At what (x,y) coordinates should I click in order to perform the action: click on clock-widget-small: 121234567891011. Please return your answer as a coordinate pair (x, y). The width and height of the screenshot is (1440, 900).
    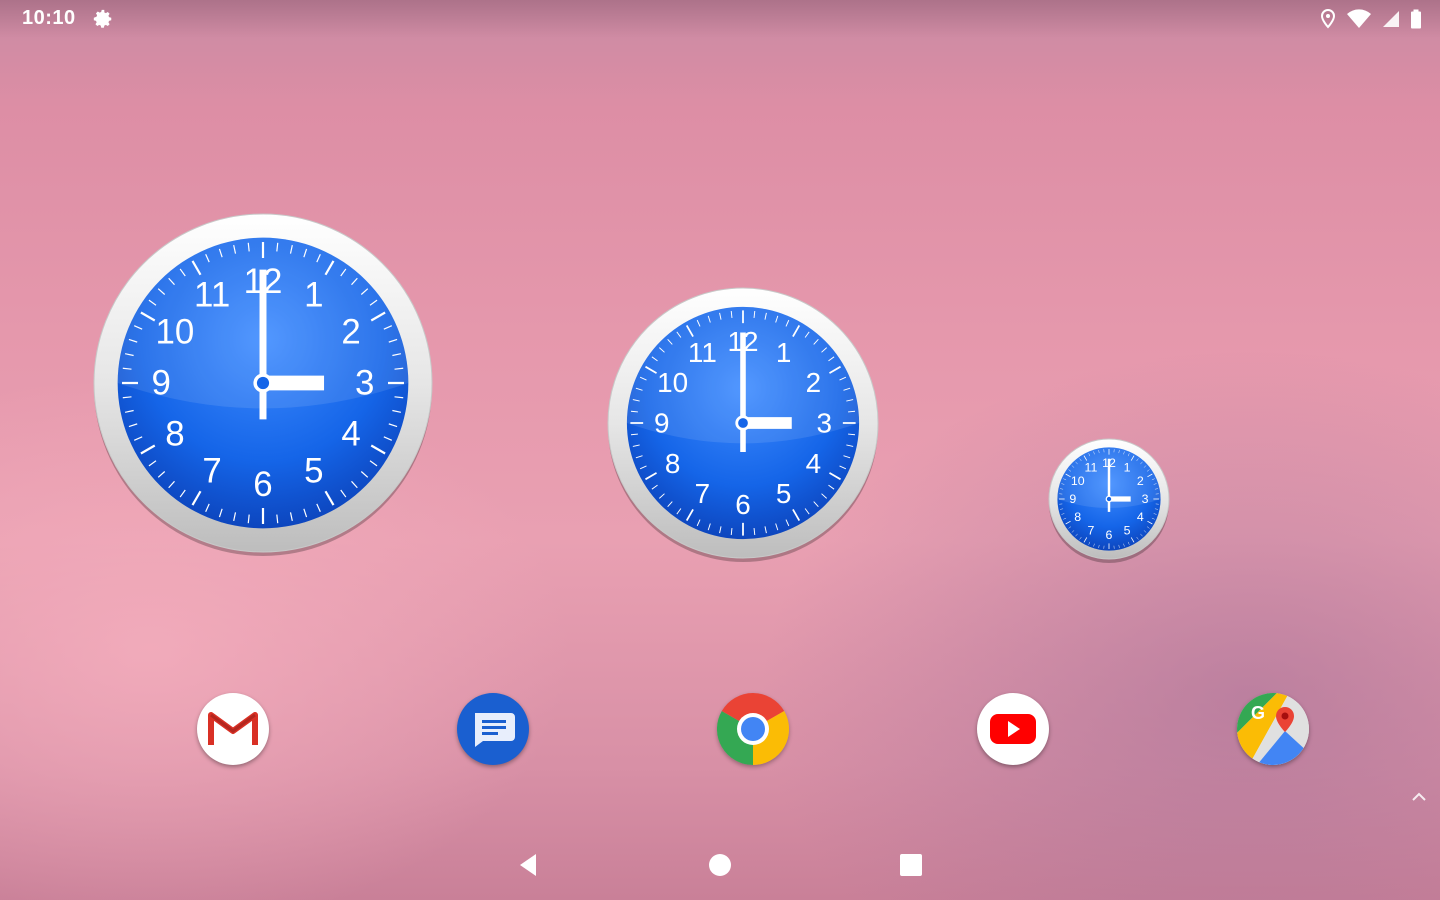
    Looking at the image, I should click on (1109, 501).